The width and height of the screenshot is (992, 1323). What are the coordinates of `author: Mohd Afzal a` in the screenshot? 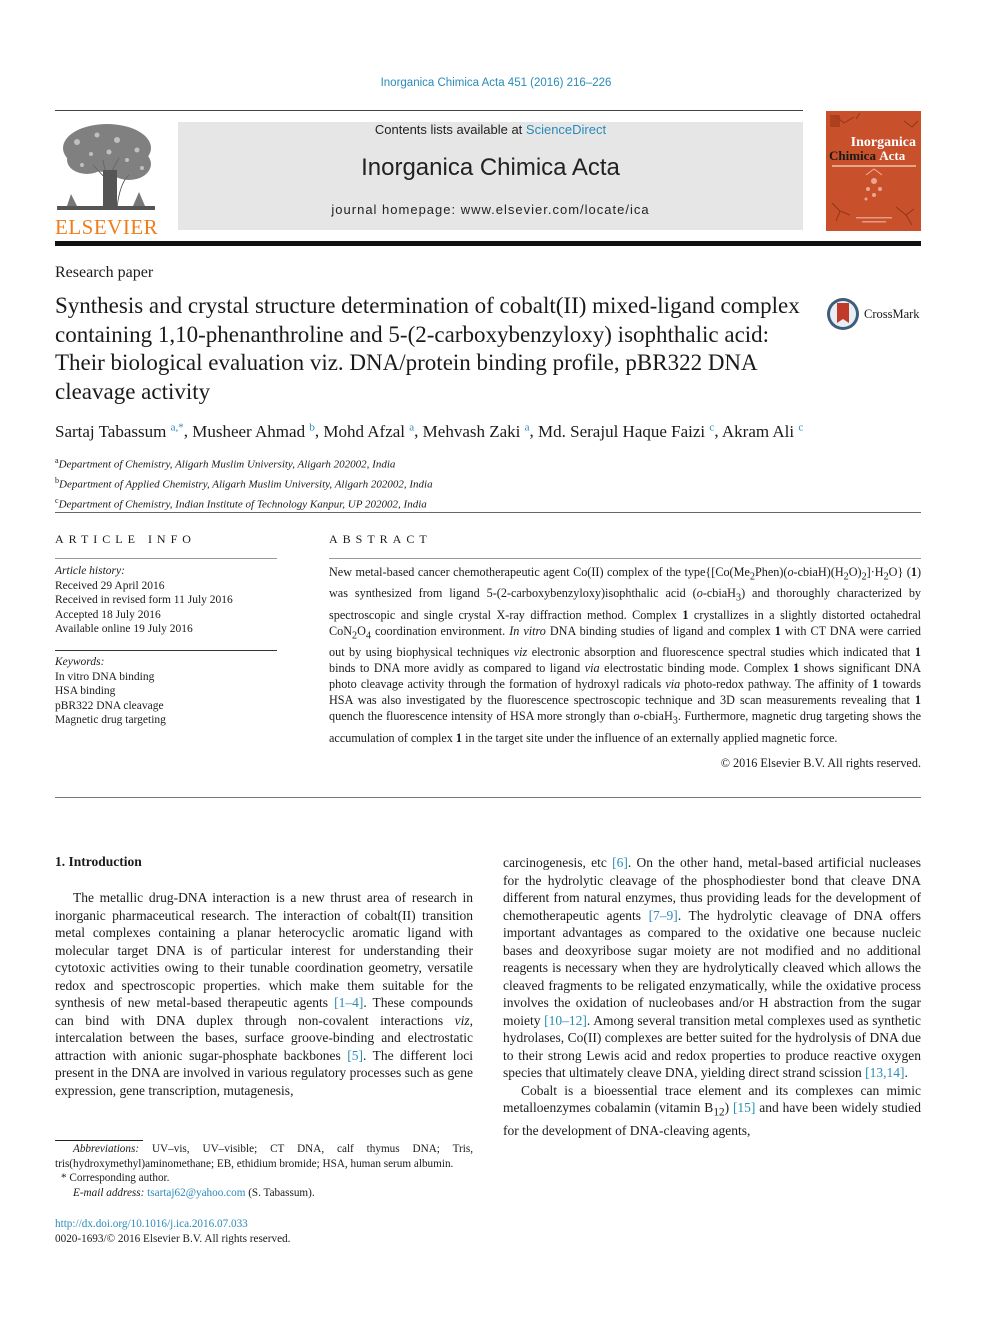 It's located at (368, 431).